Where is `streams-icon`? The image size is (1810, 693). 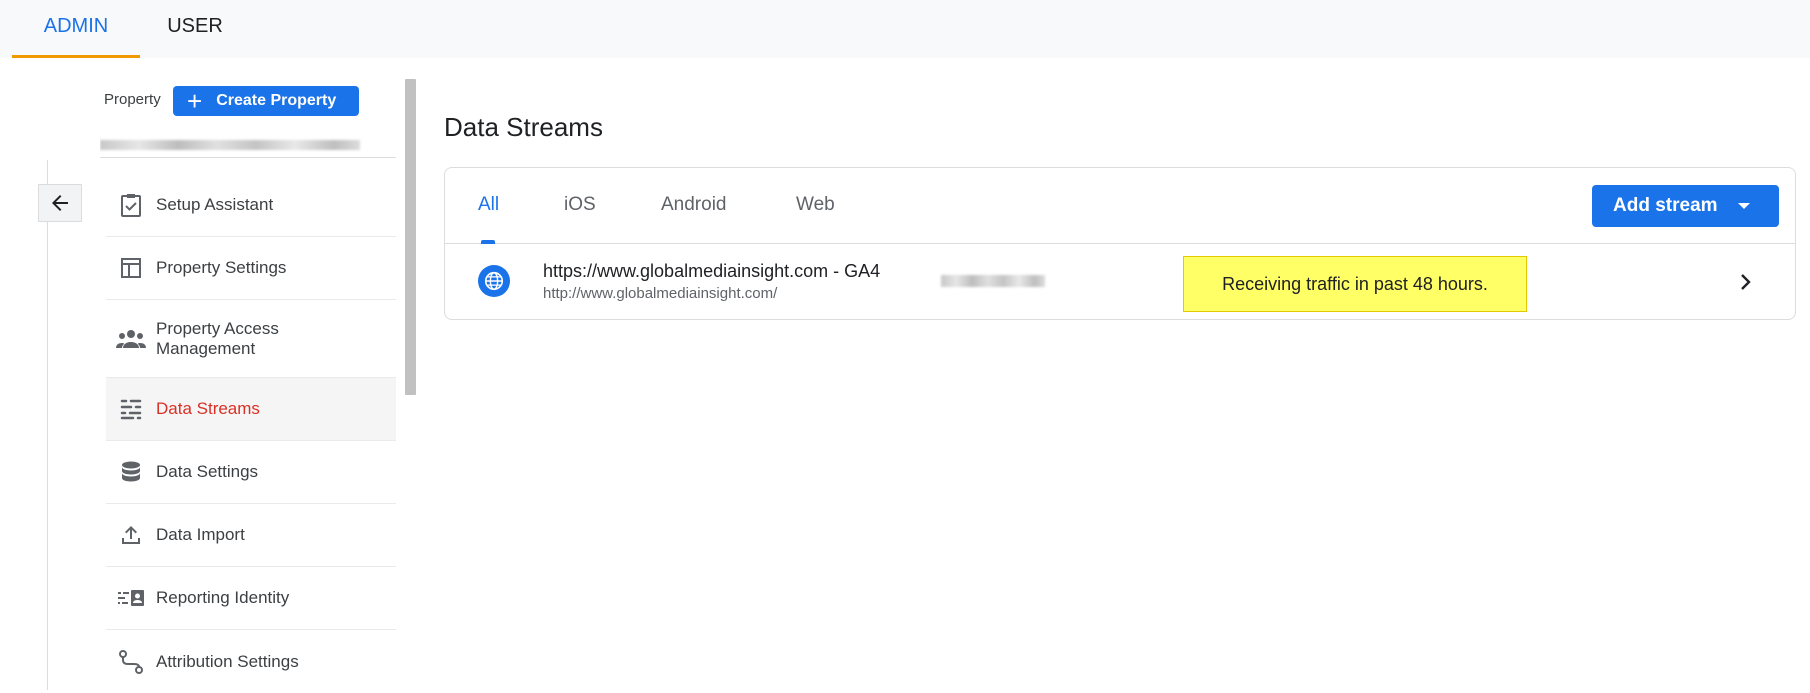
streams-icon is located at coordinates (131, 409).